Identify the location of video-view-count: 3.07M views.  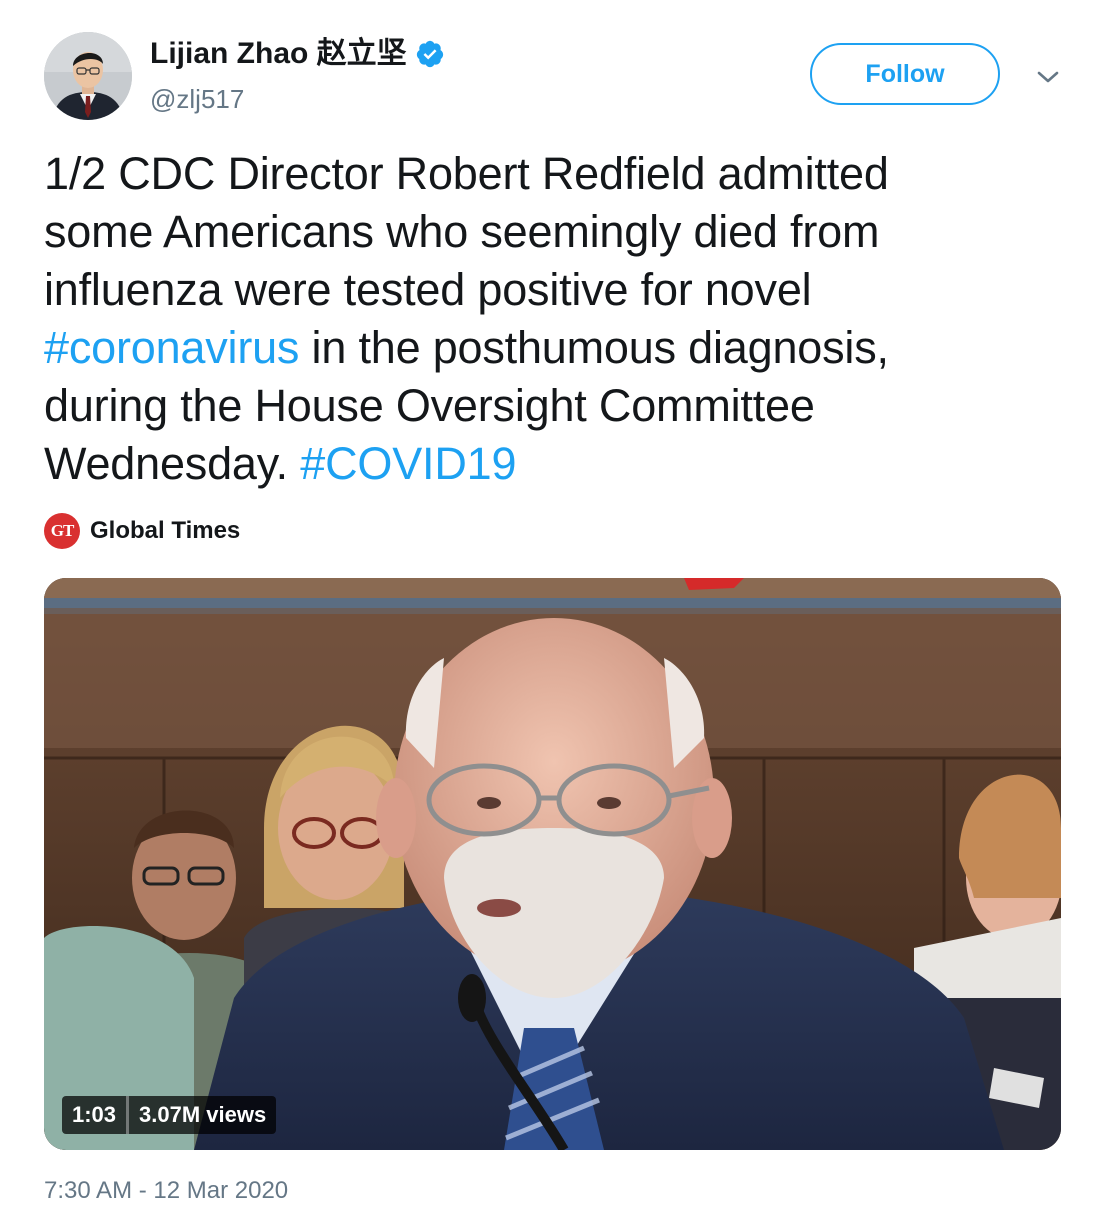
(203, 1114).